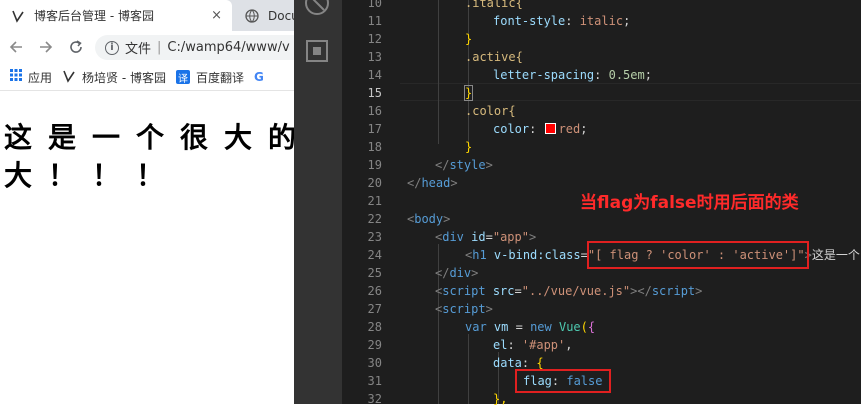  I want to click on bookmark-label: 百度翻译, so click(219, 77).